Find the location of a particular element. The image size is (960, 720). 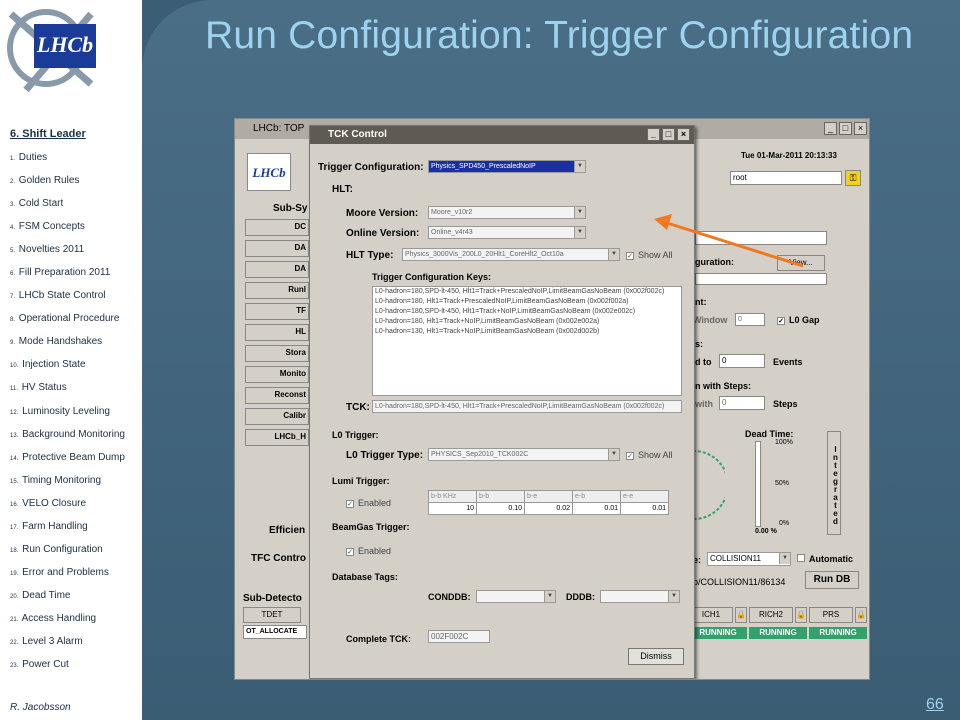

nav-item: 6. Fill Preparation 2011 is located at coordinates (75, 272).